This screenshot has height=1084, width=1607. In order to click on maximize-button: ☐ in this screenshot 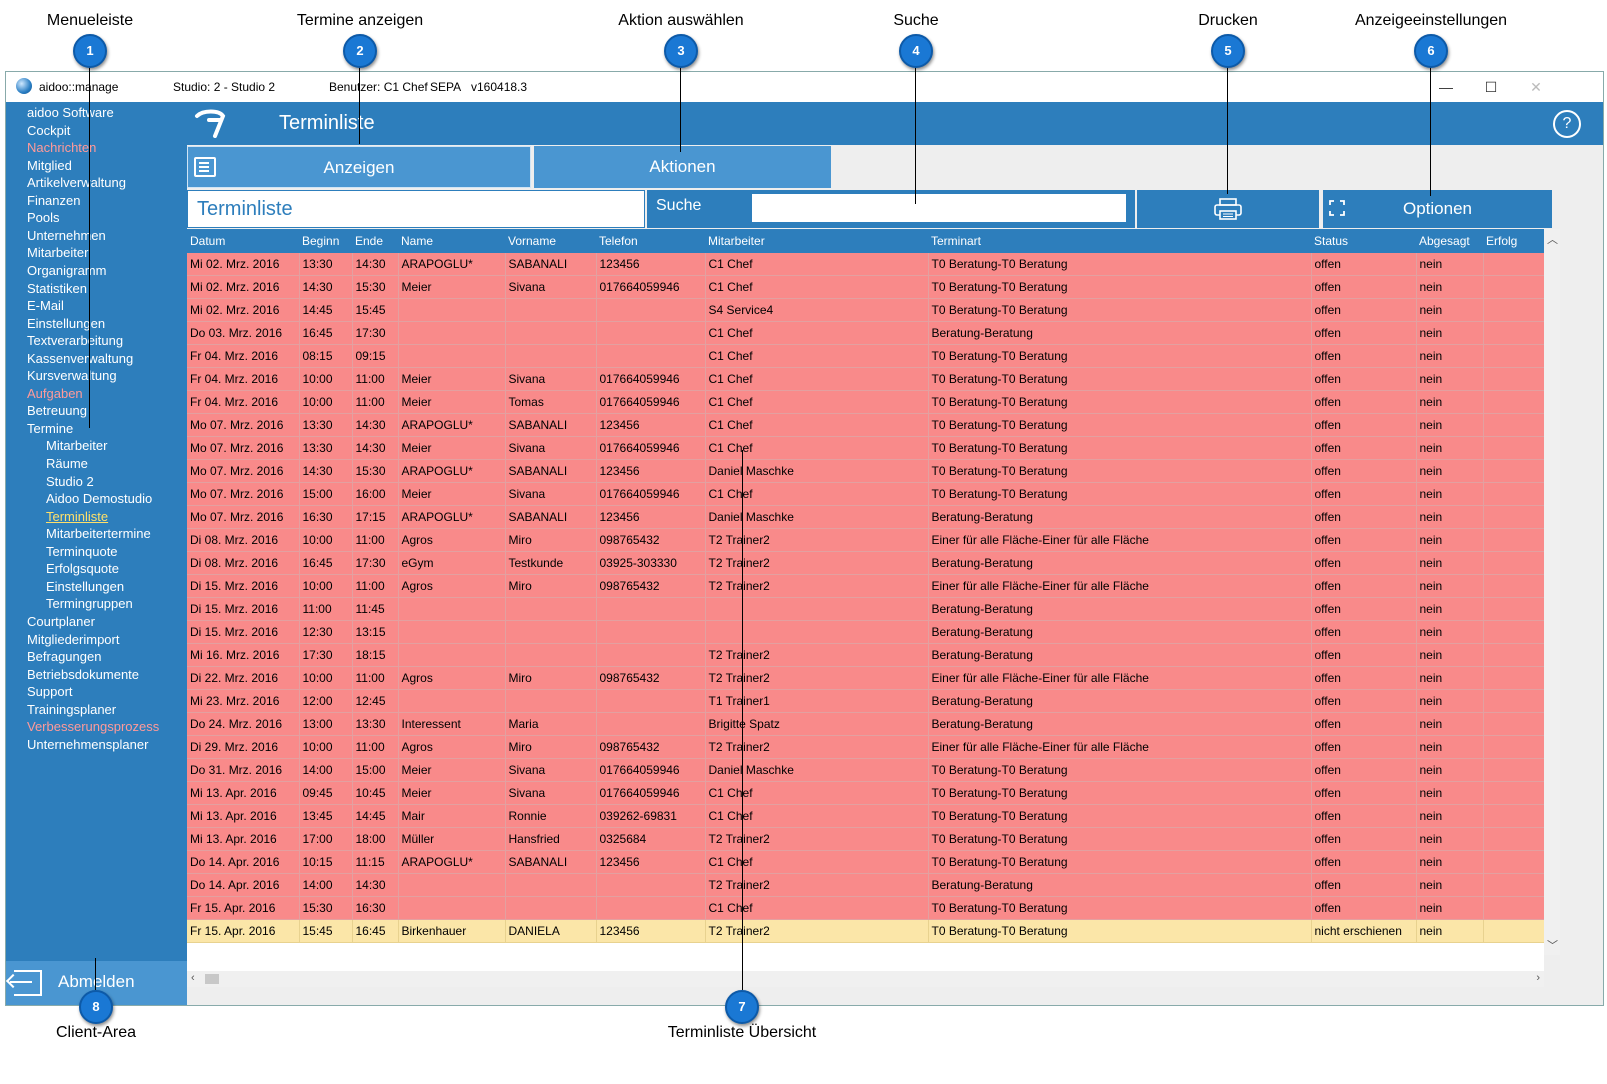, I will do `click(1491, 87)`.